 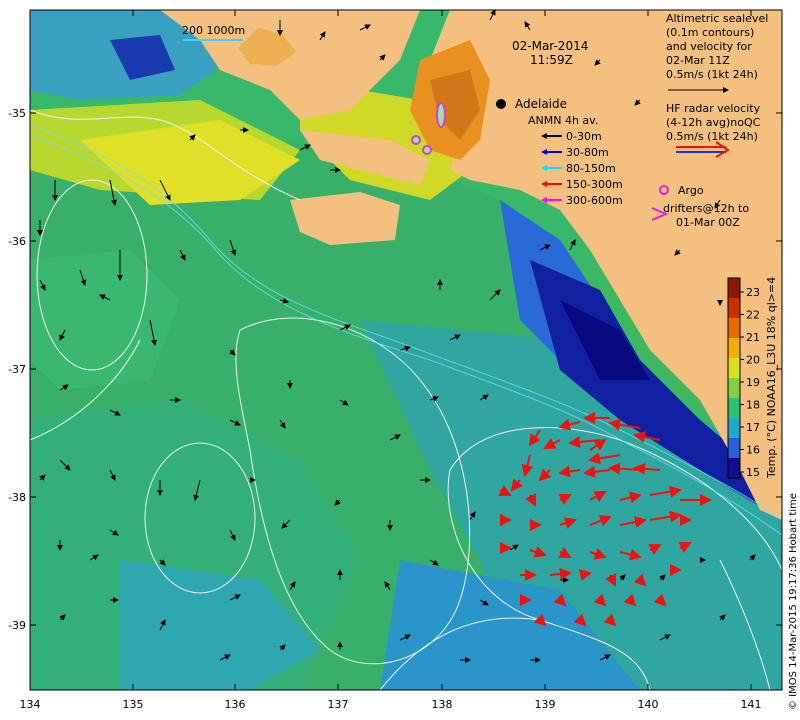 I want to click on lon-tick-label: 138, so click(x=442, y=704).